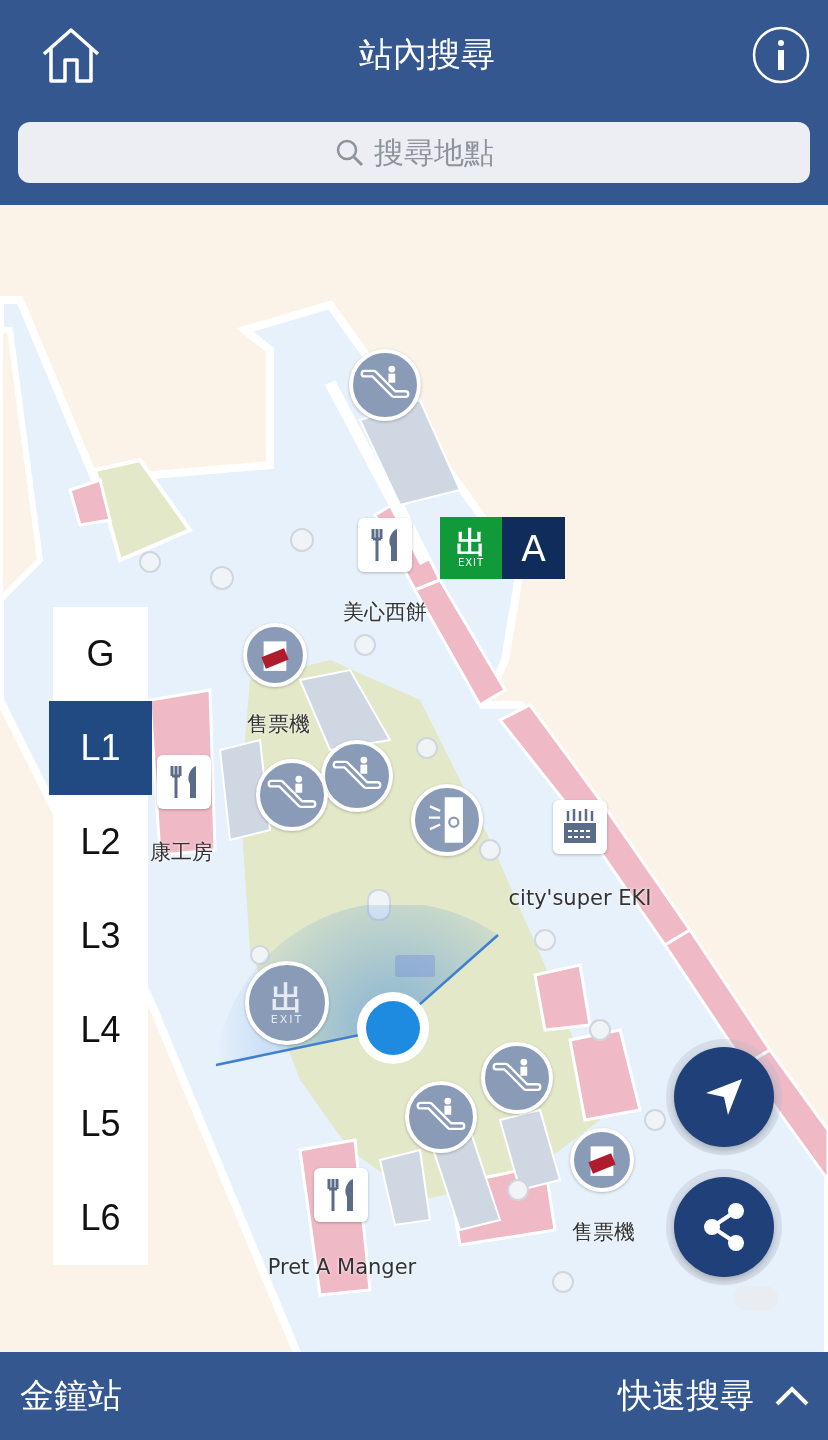  I want to click on info-button, so click(781, 55).